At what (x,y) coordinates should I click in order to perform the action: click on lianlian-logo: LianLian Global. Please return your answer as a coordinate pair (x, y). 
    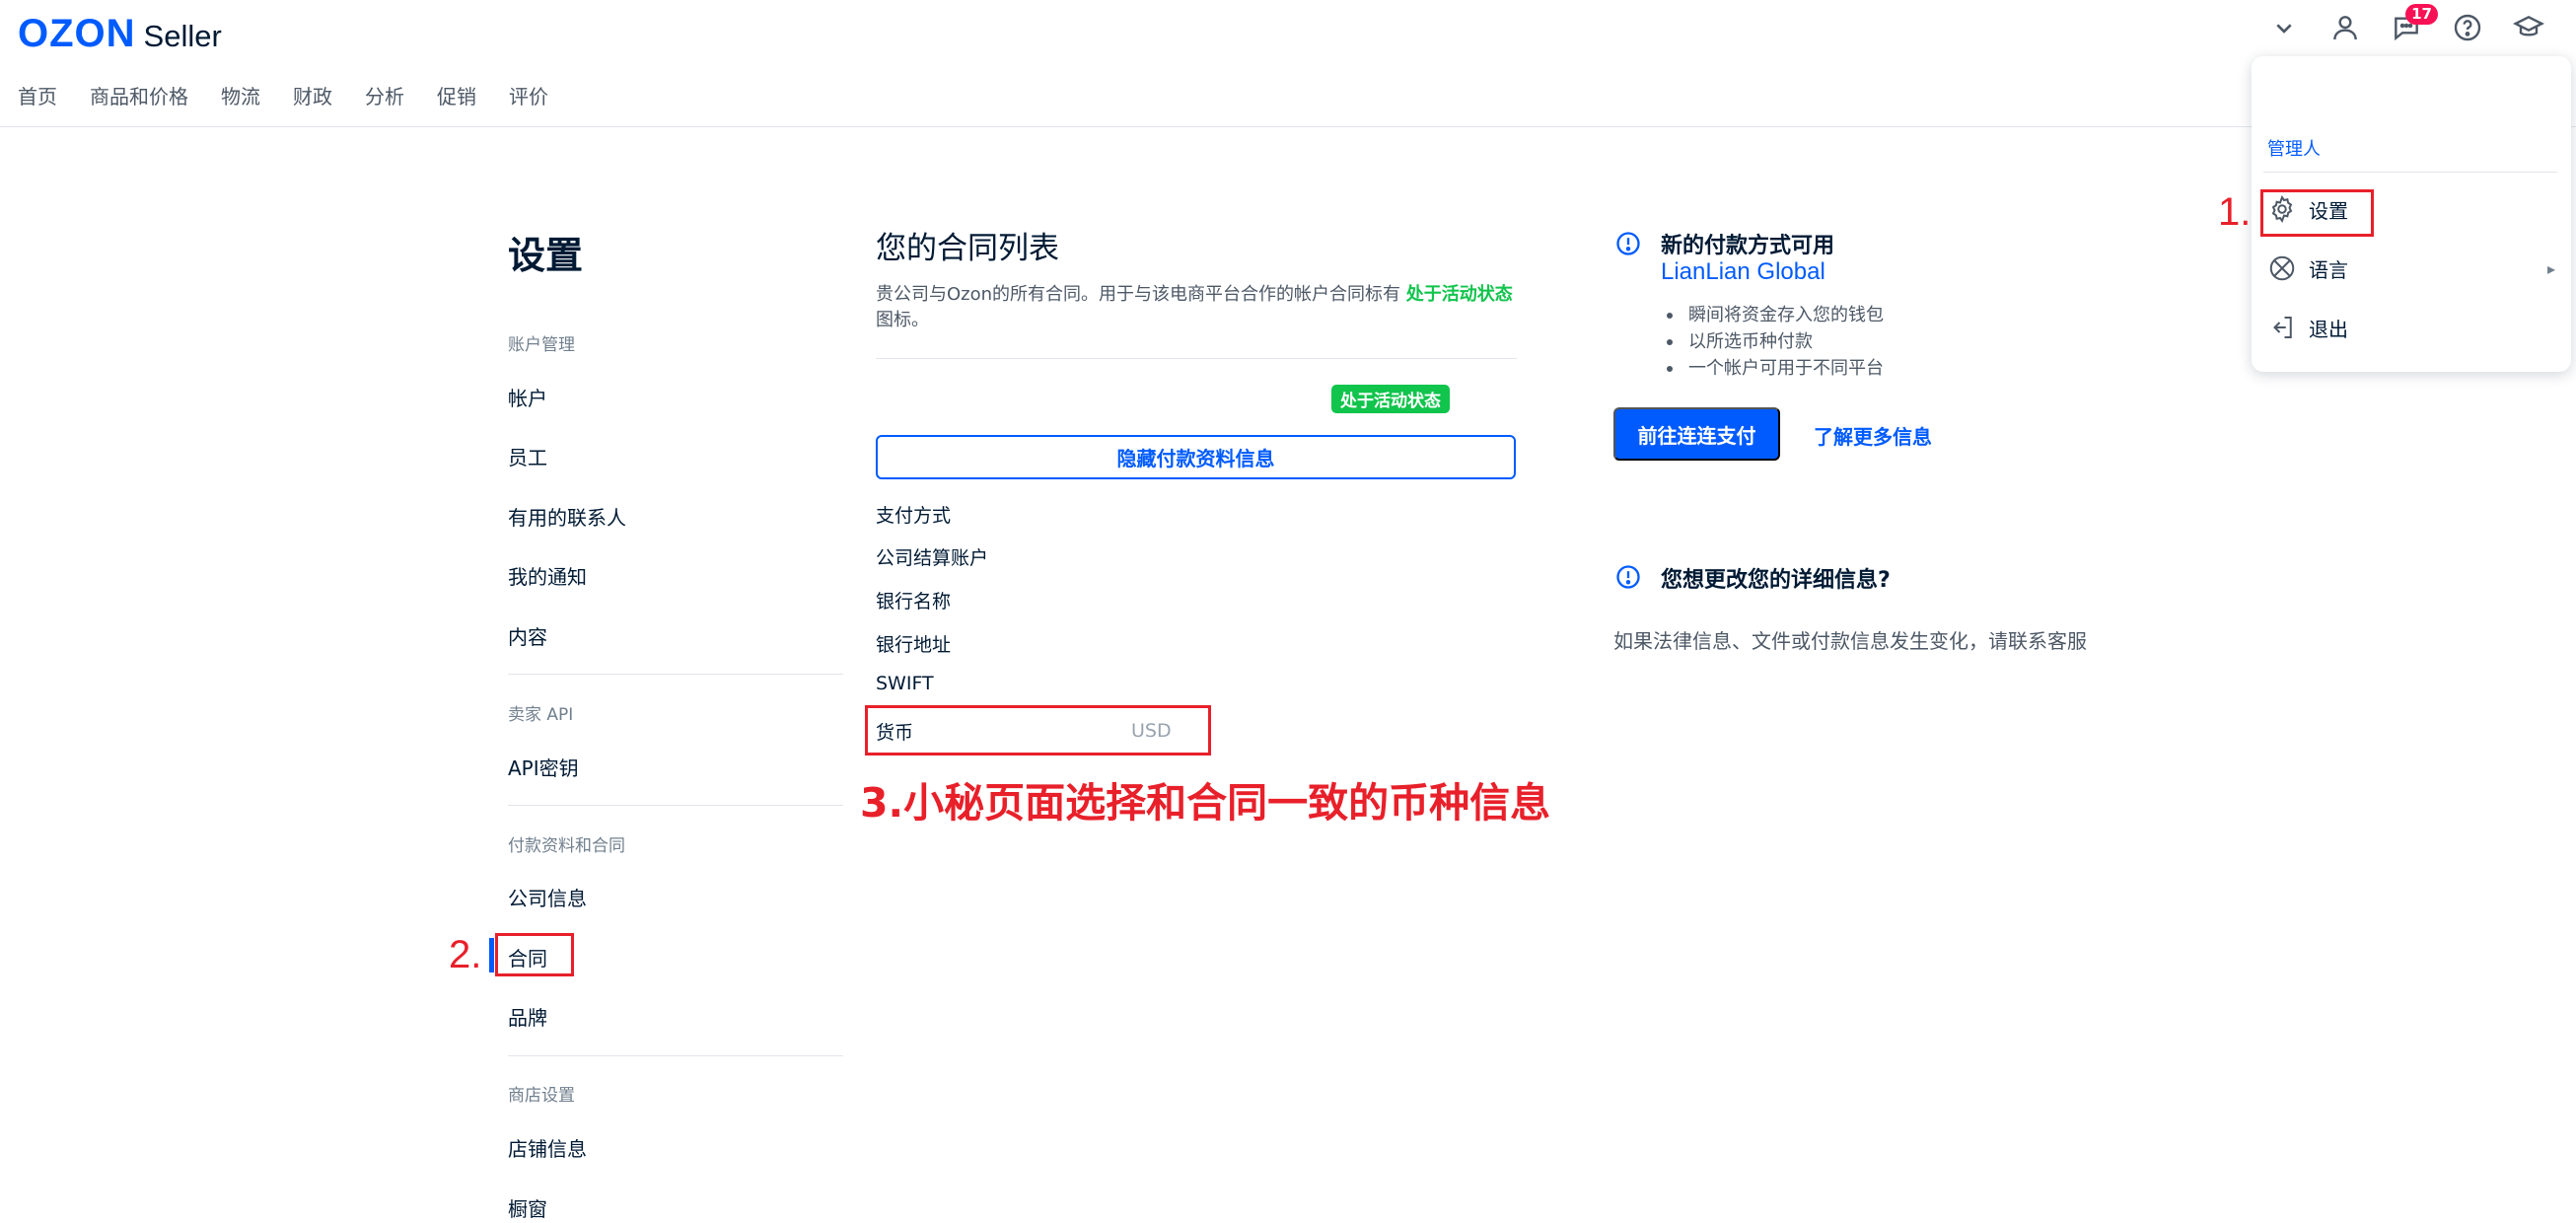
    Looking at the image, I should click on (1743, 271).